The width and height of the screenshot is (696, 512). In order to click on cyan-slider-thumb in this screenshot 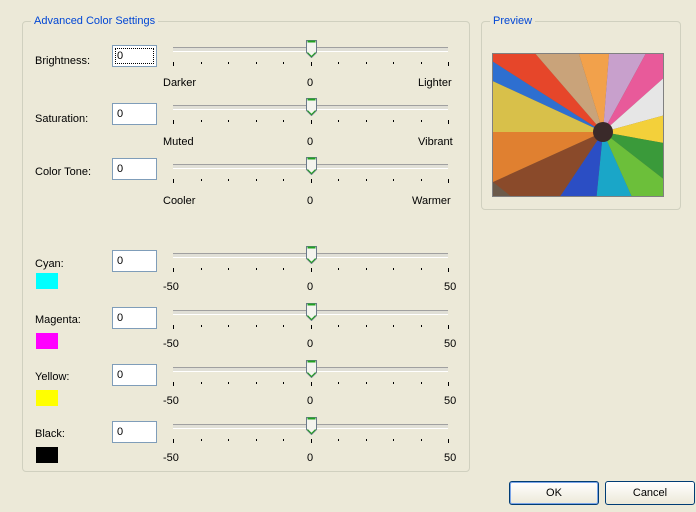, I will do `click(311, 255)`.